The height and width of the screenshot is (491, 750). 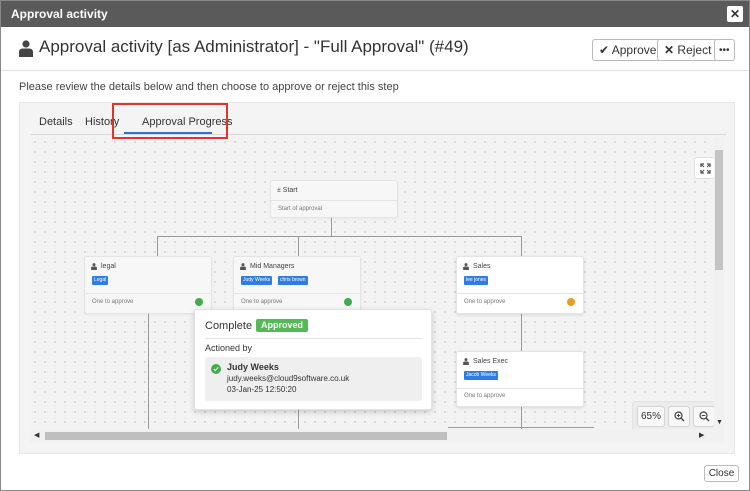 I want to click on start-icon: ±, so click(x=279, y=190).